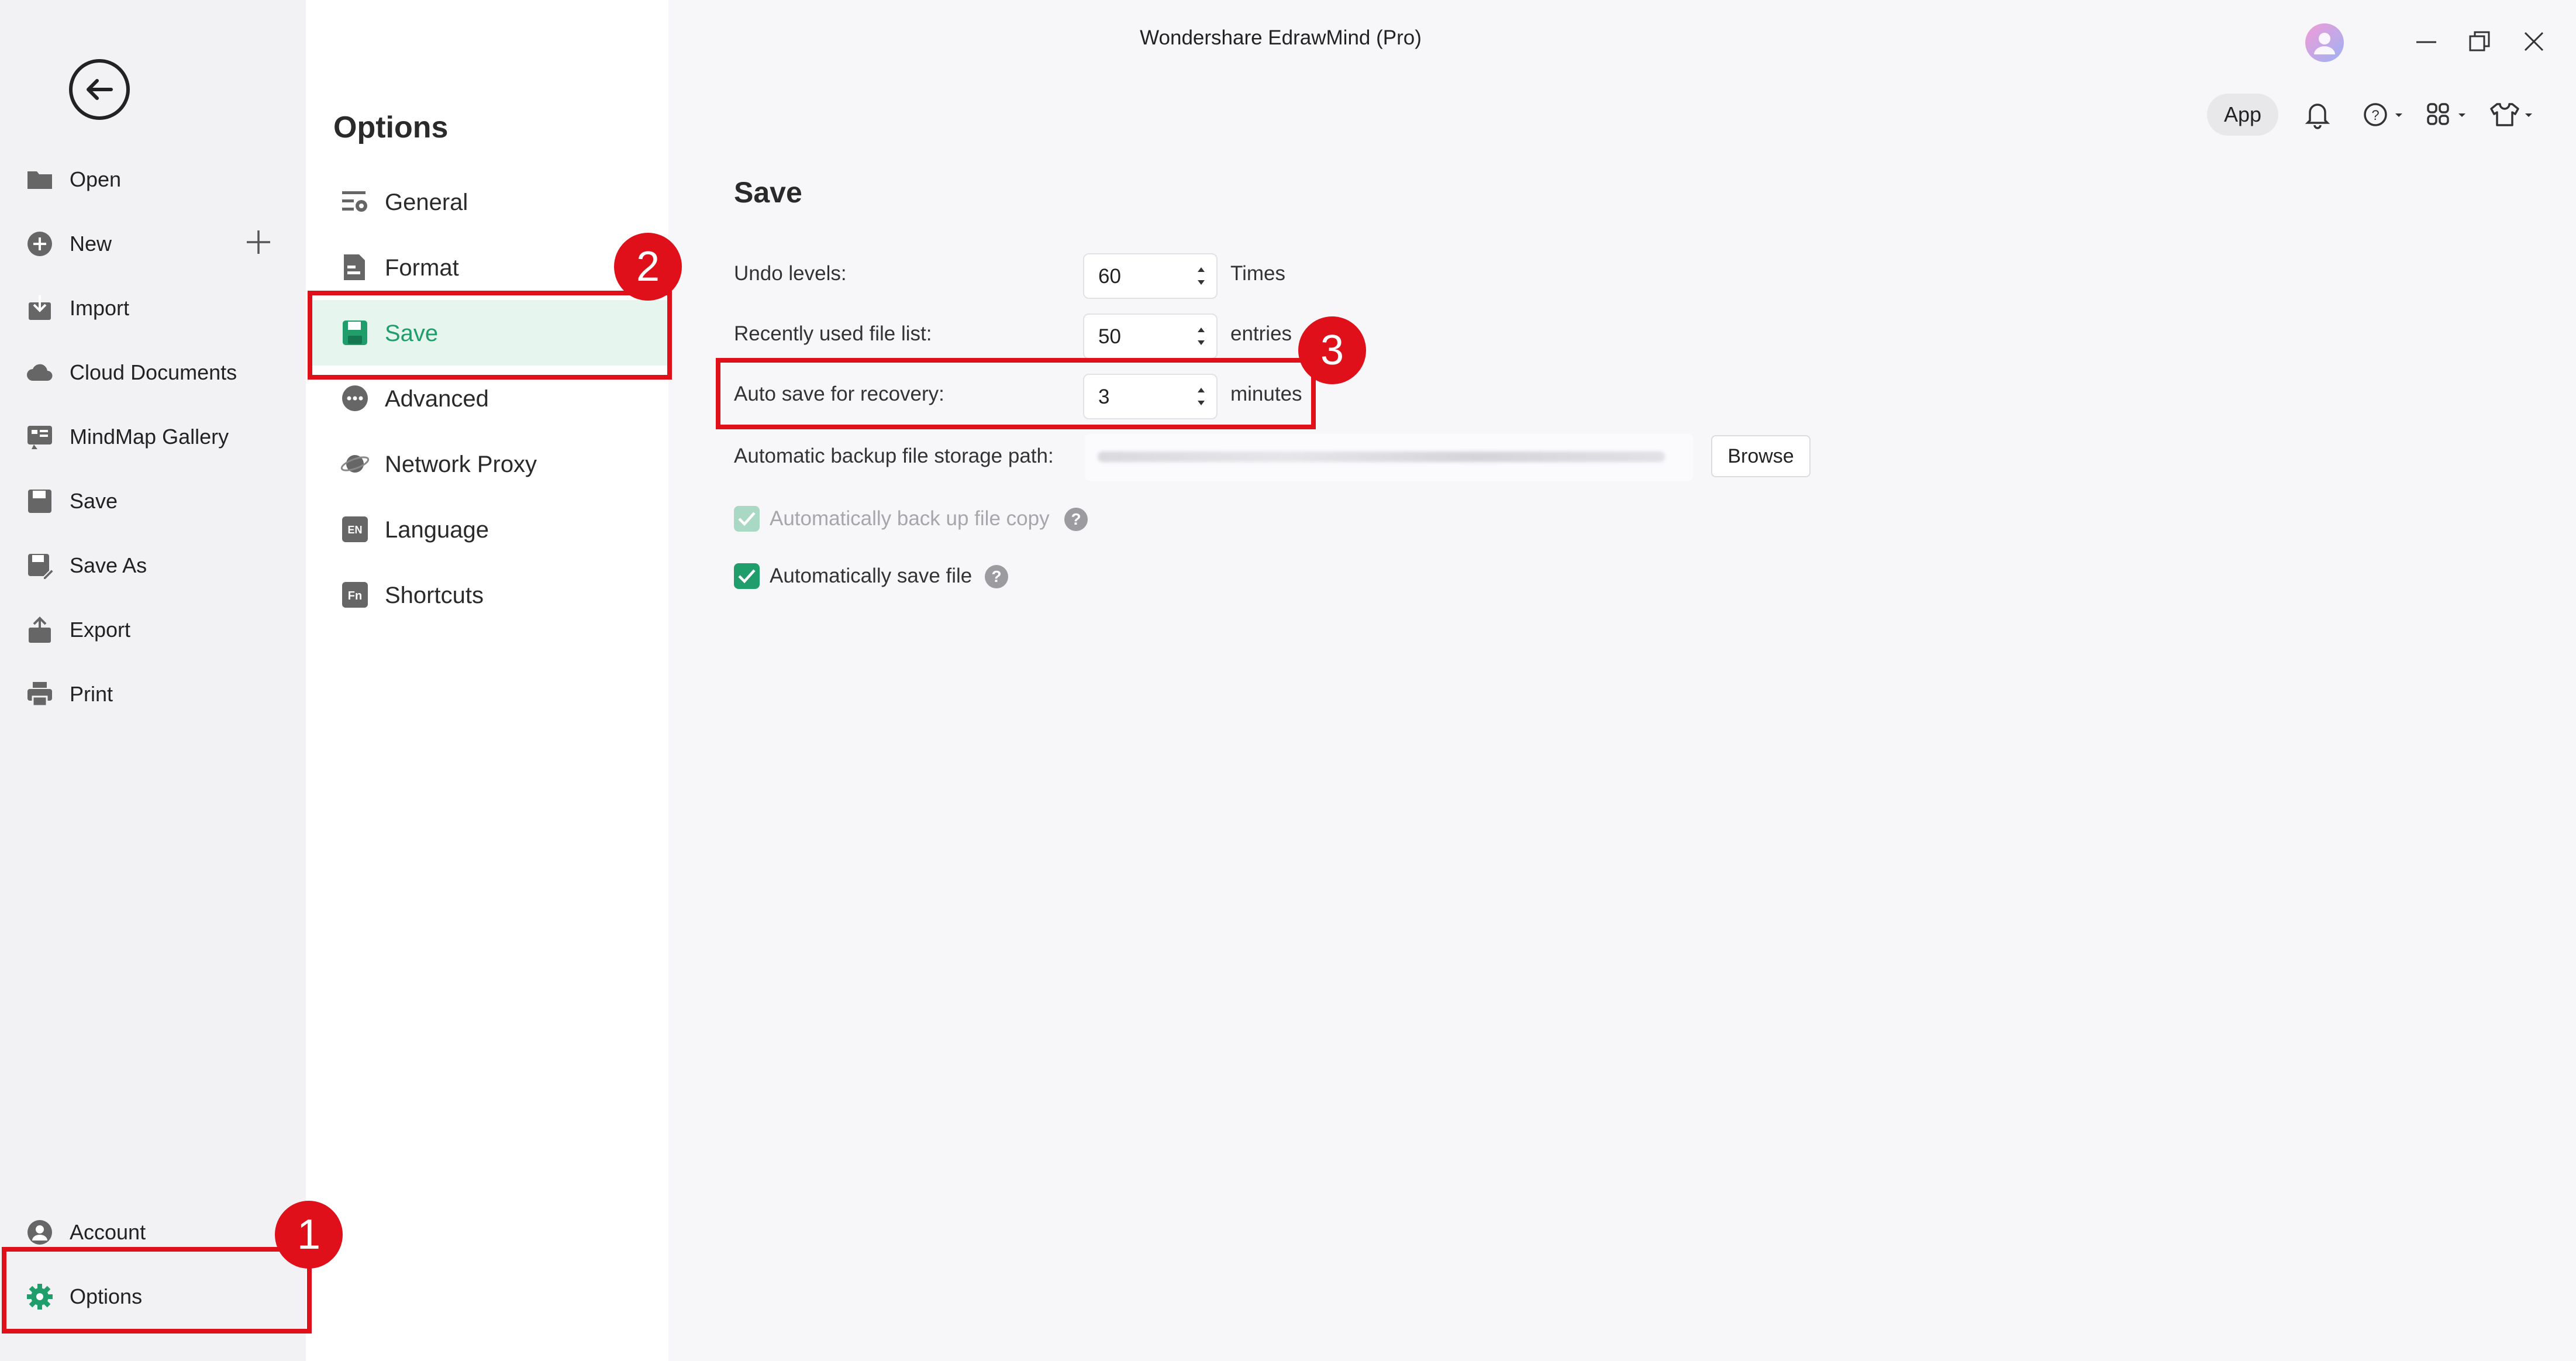 The image size is (2576, 1361). I want to click on nav-item-label: Account, so click(108, 1232).